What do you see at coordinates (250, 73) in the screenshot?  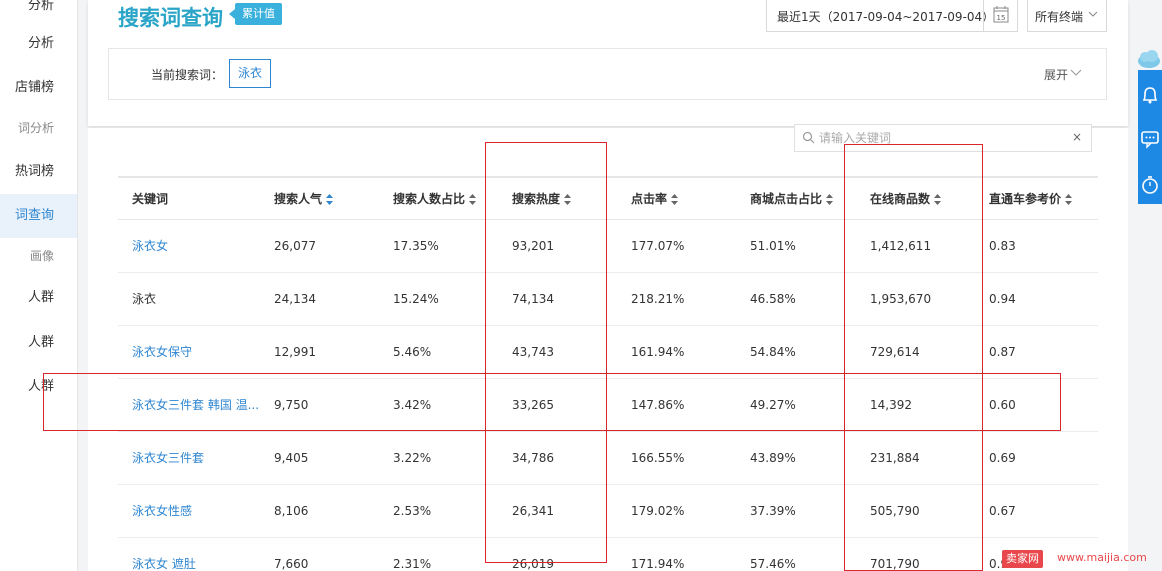 I see `current-term-tag: 泳衣` at bounding box center [250, 73].